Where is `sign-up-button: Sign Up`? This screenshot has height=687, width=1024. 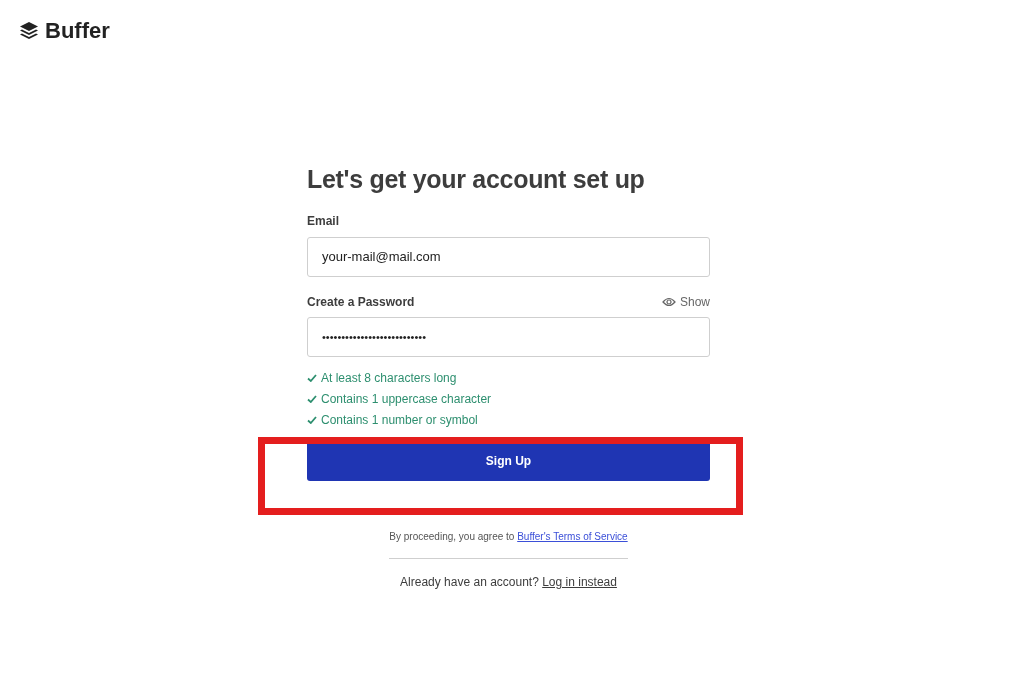 sign-up-button: Sign Up is located at coordinates (508, 461).